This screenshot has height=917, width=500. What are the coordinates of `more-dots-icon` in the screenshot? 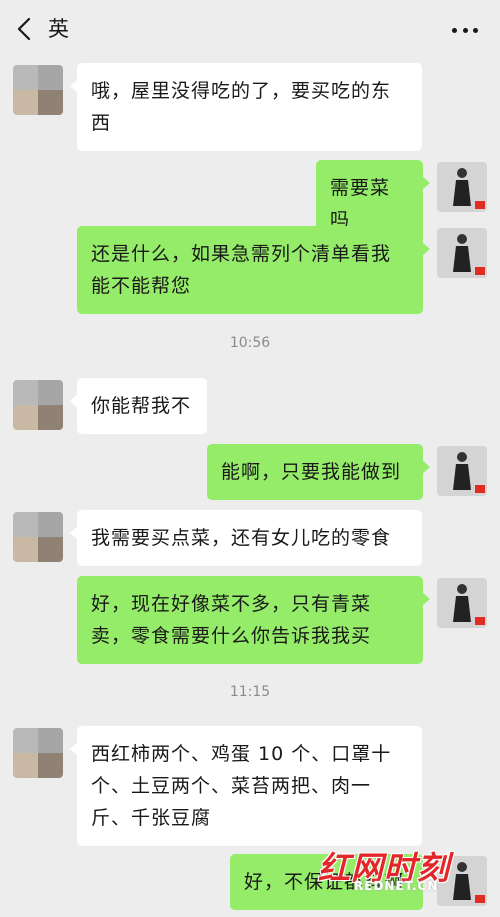 It's located at (465, 31).